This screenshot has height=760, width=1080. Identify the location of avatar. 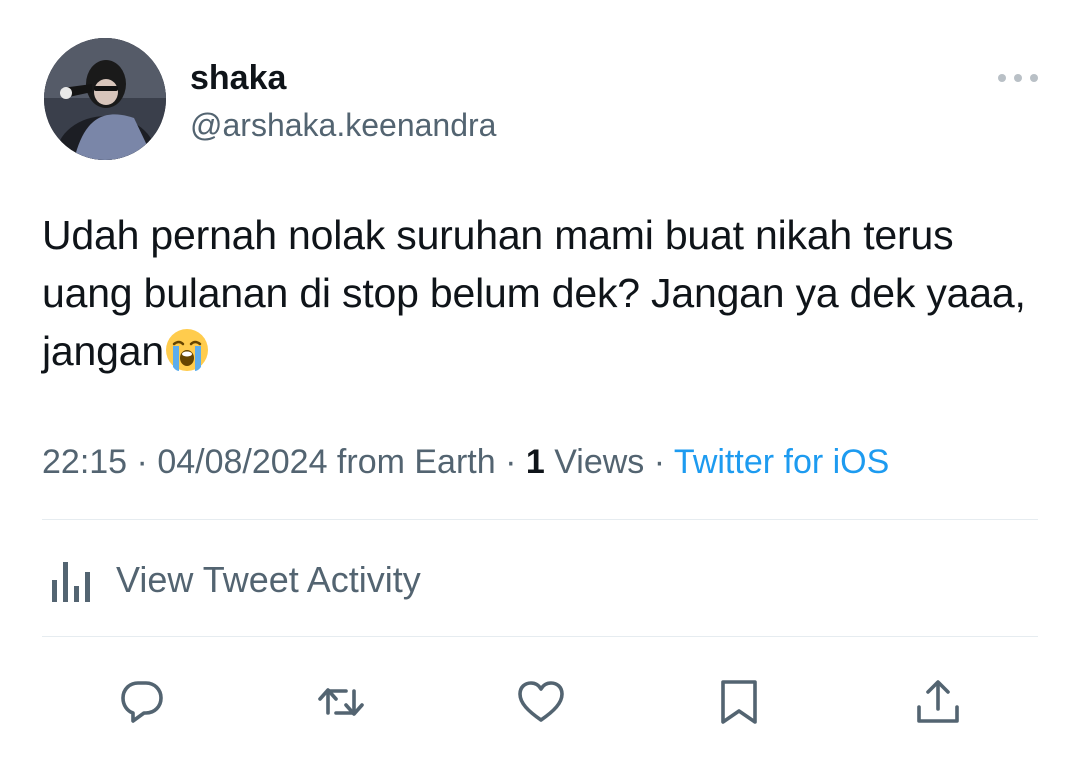
(105, 99).